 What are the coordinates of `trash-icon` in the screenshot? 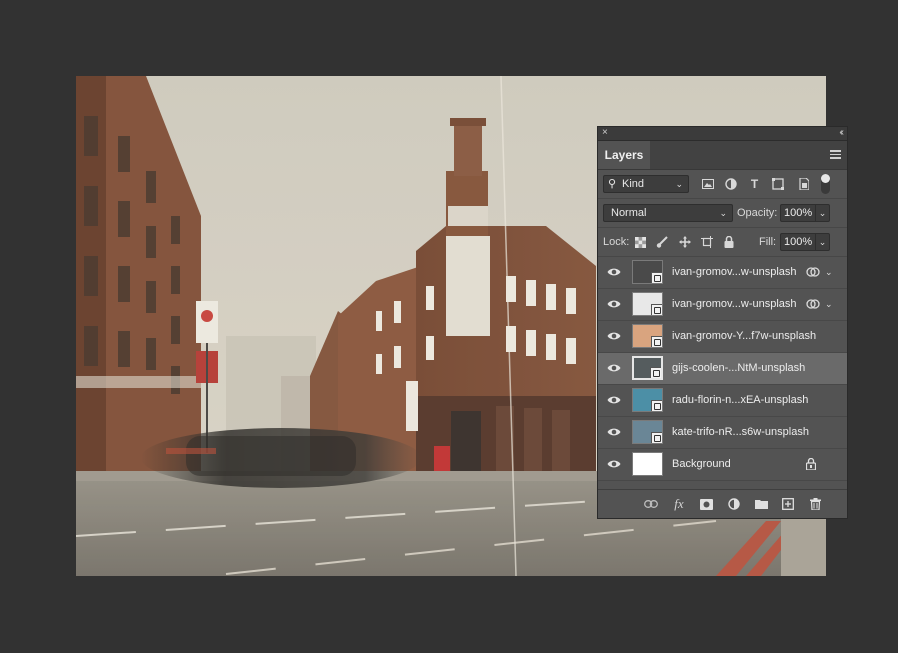 It's located at (815, 504).